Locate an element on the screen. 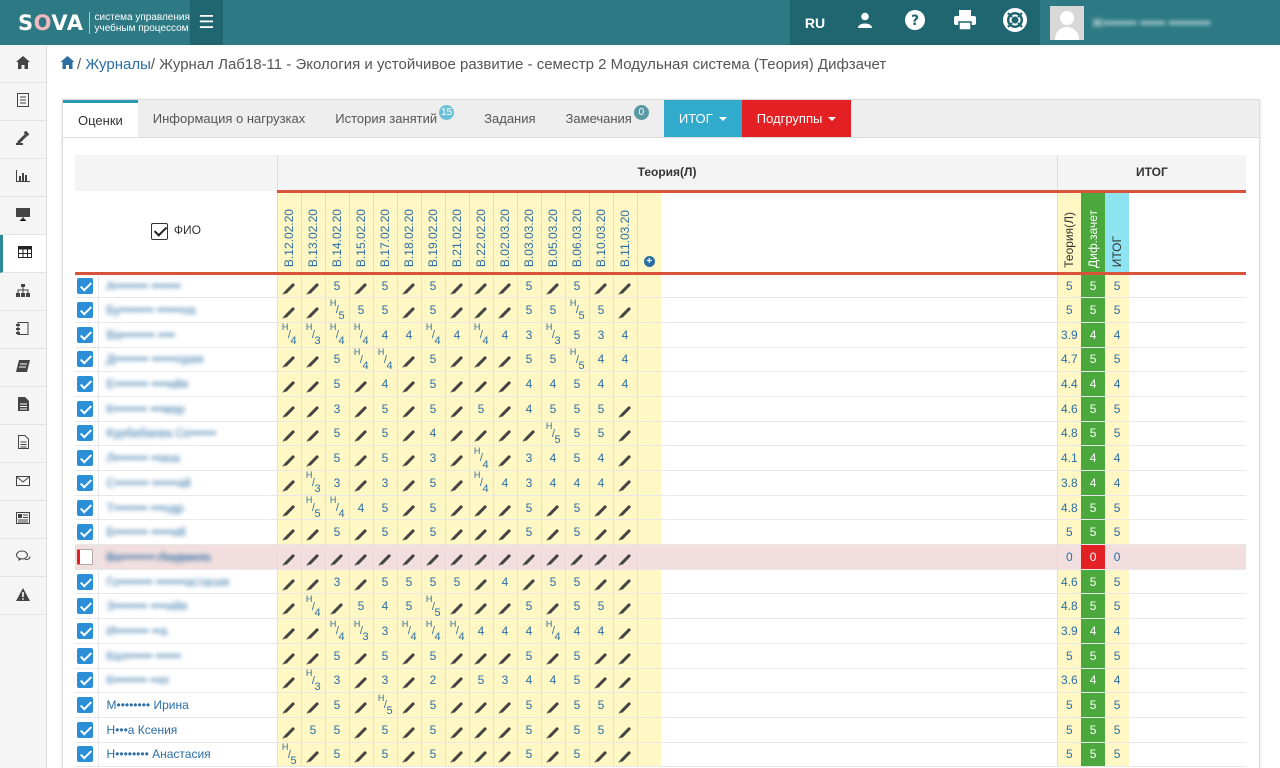 The width and height of the screenshot is (1280, 768). sidebar-item-journal is located at coordinates (23, 102).